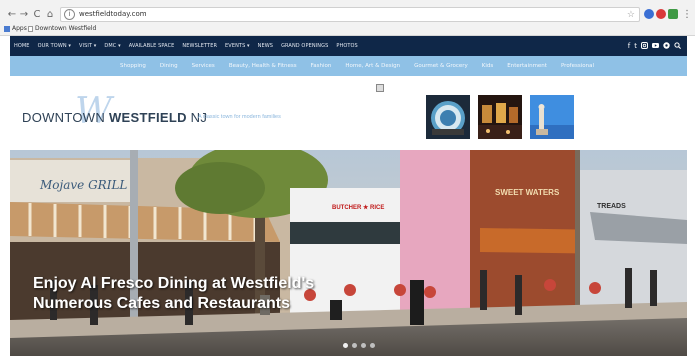 This screenshot has width=695, height=356. Describe the element at coordinates (655, 46) in the screenshot. I see `youtube-icon` at that location.